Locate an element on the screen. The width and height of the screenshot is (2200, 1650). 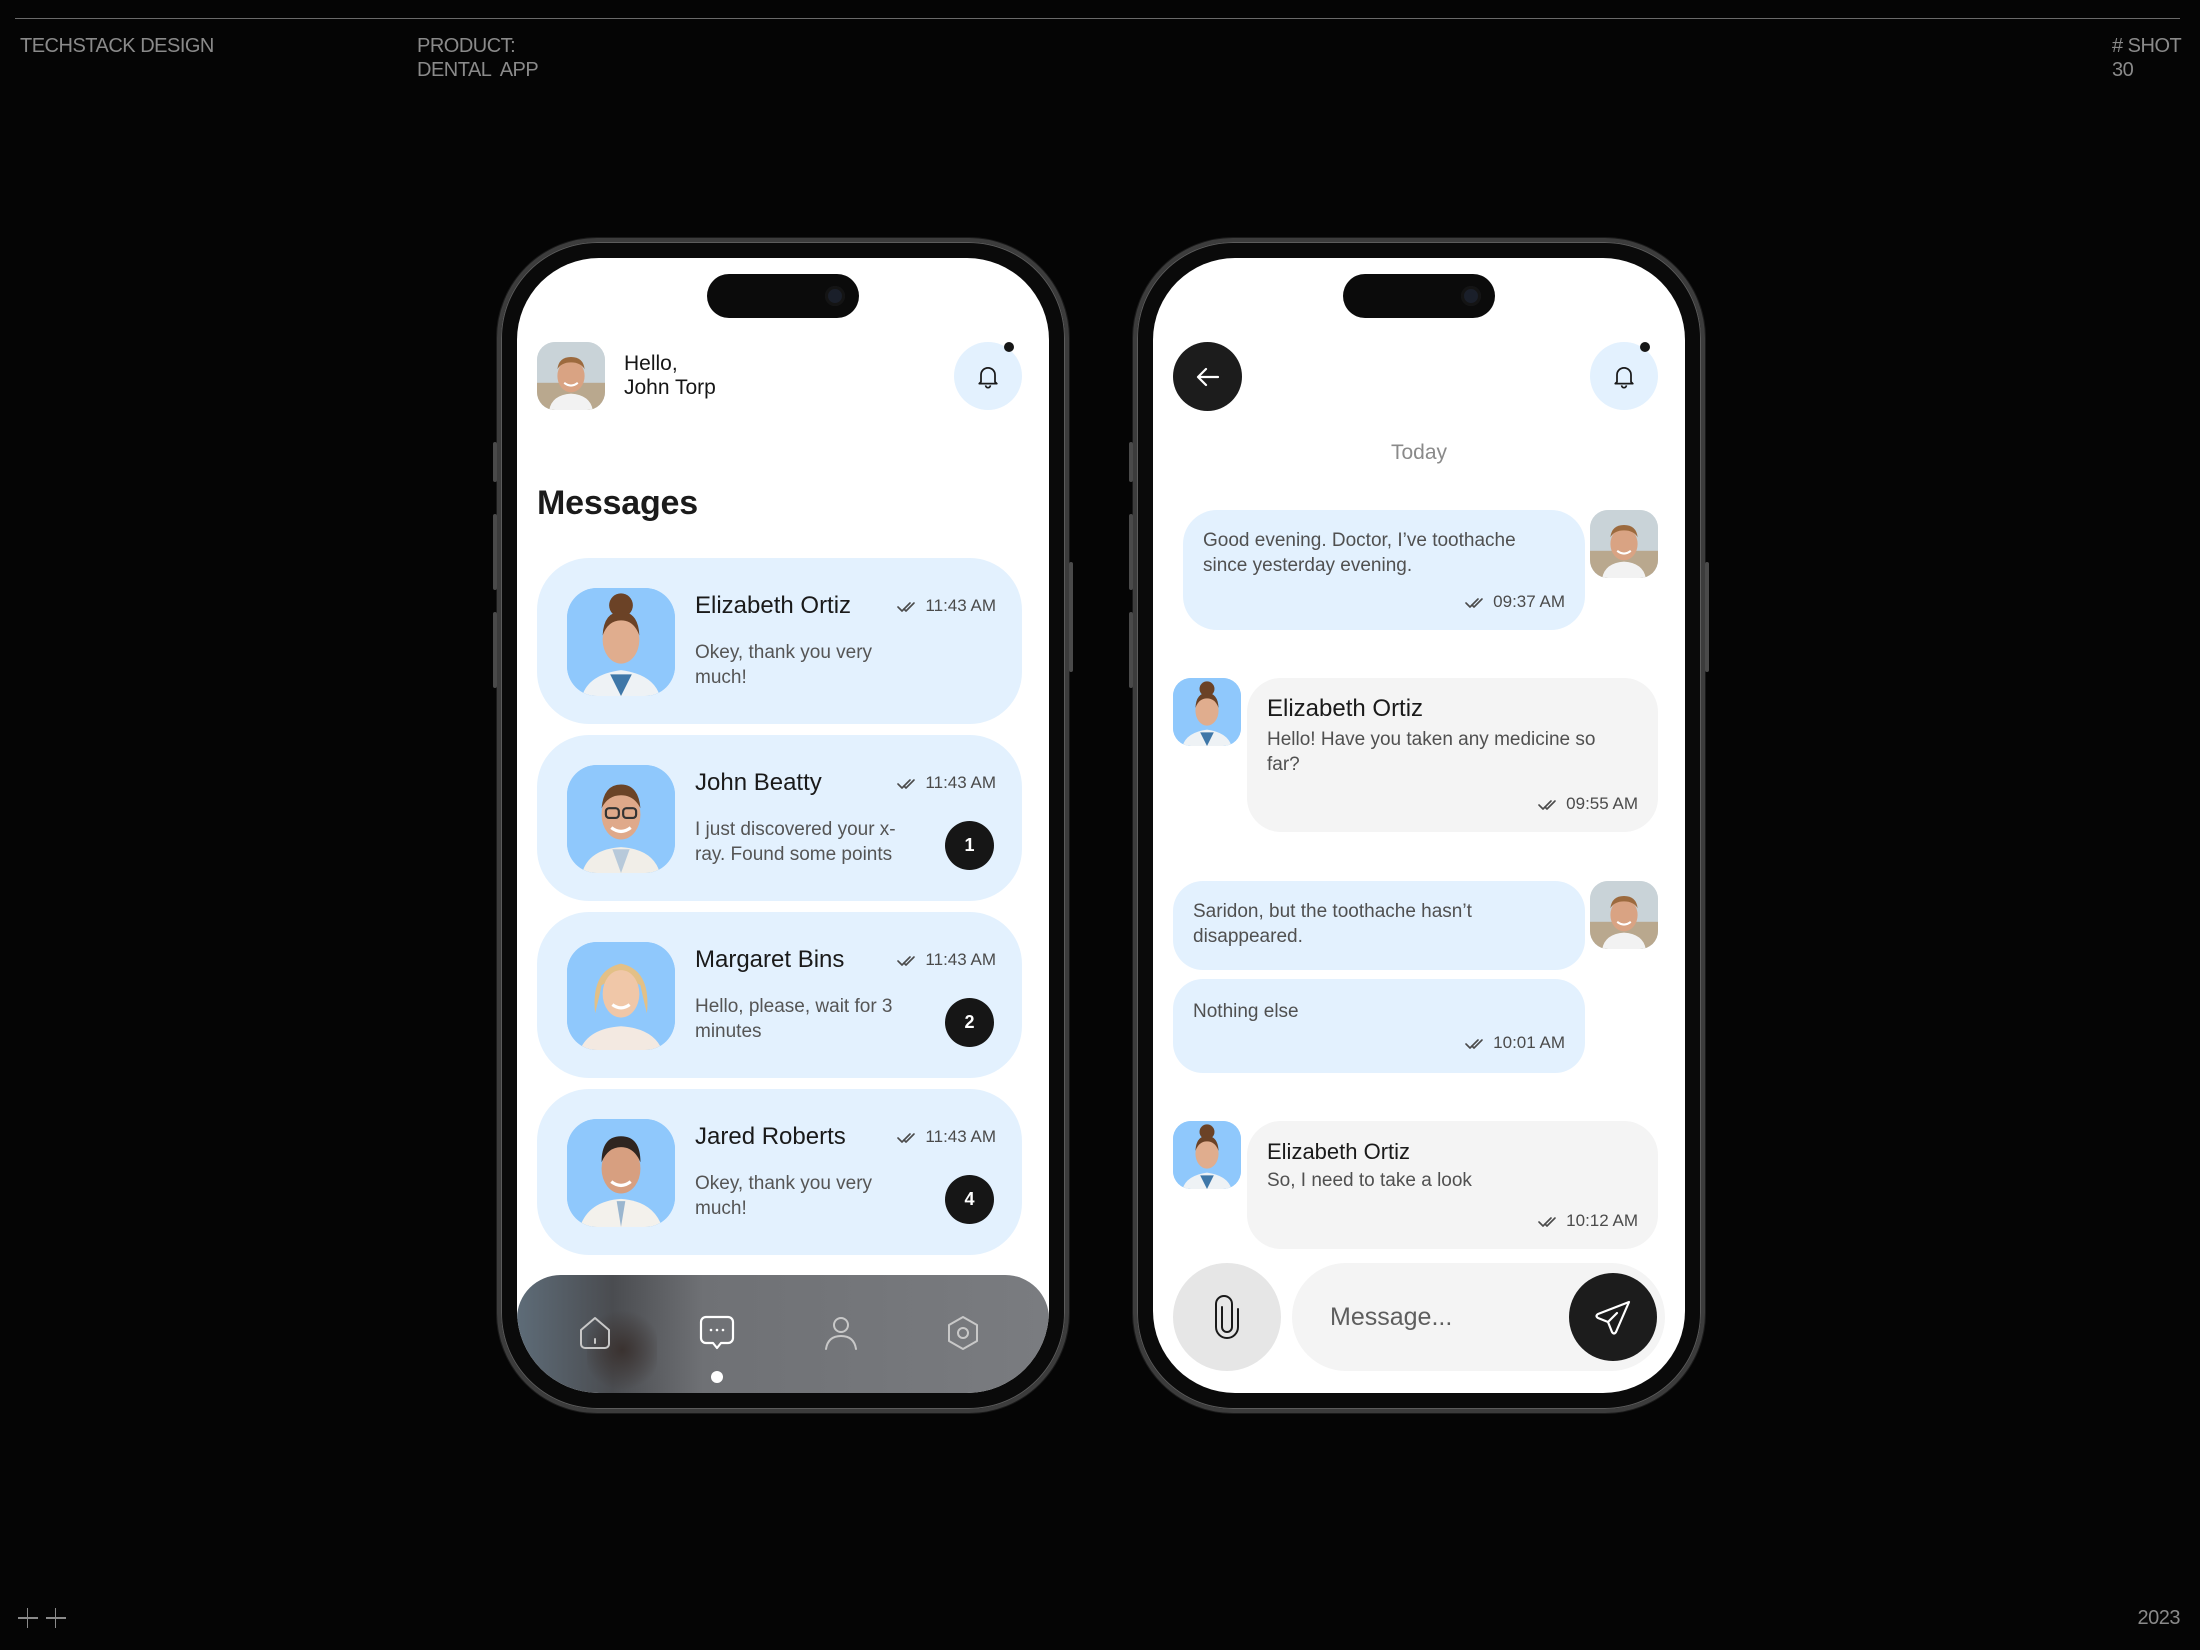
send-icon is located at coordinates (1613, 1317).